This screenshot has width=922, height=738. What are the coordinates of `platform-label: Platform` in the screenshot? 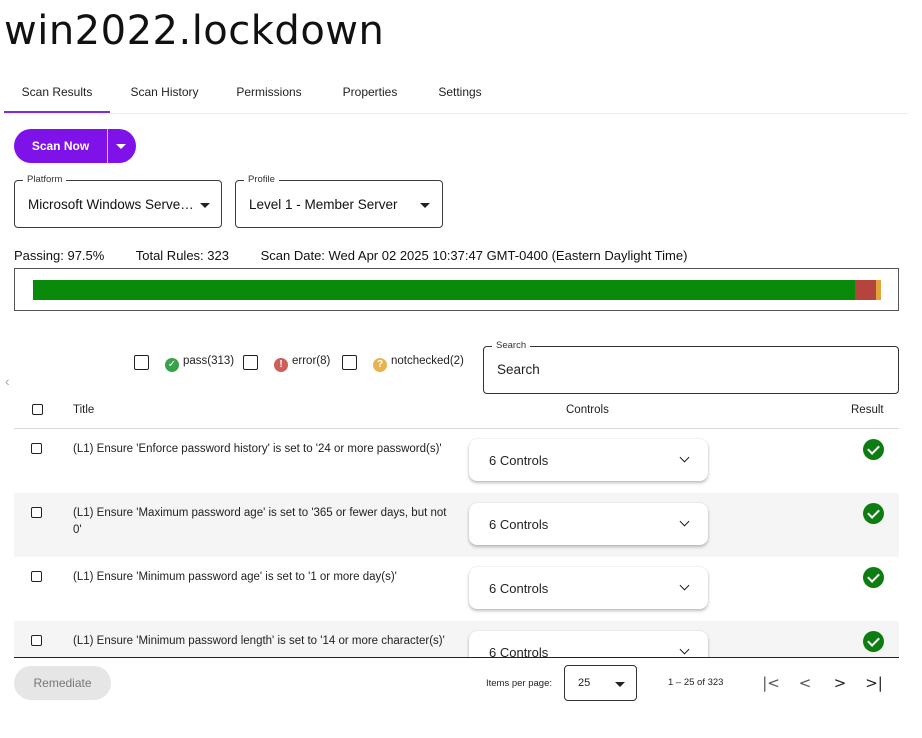 It's located at (45, 179).